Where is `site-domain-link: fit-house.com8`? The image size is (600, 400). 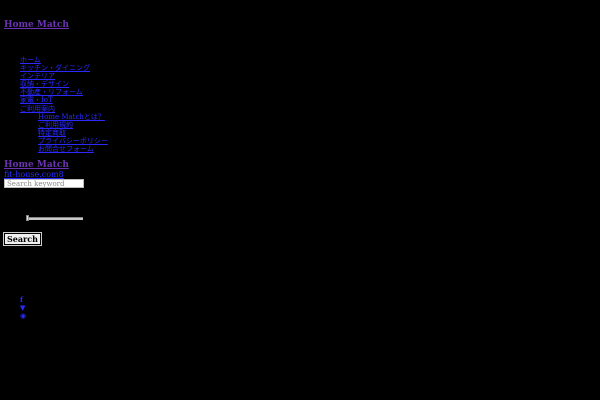
site-domain-link: fit-house.com8 is located at coordinates (34, 174).